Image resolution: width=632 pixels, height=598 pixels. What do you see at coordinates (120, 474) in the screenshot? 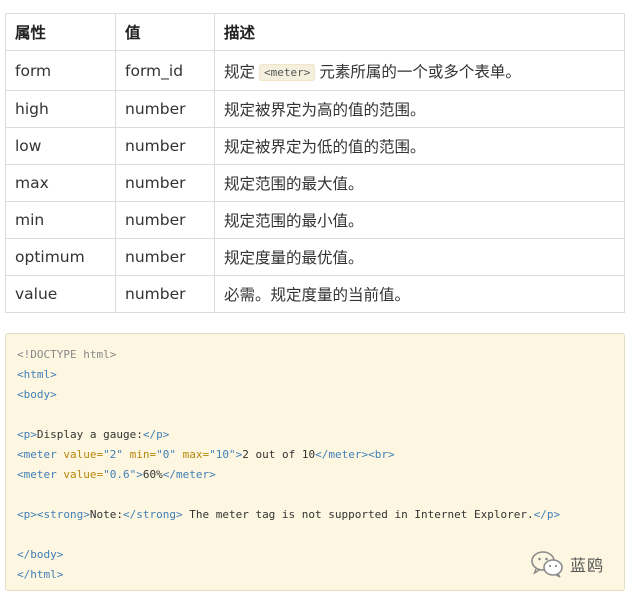
I see `code-string: "0.6"` at bounding box center [120, 474].